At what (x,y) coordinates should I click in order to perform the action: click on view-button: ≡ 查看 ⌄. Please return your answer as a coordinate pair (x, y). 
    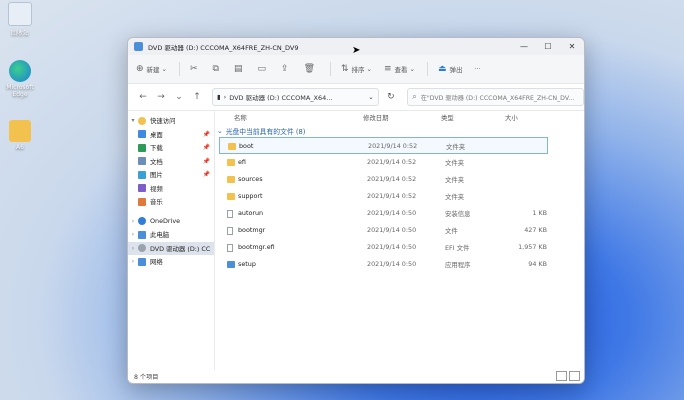
    Looking at the image, I should click on (399, 69).